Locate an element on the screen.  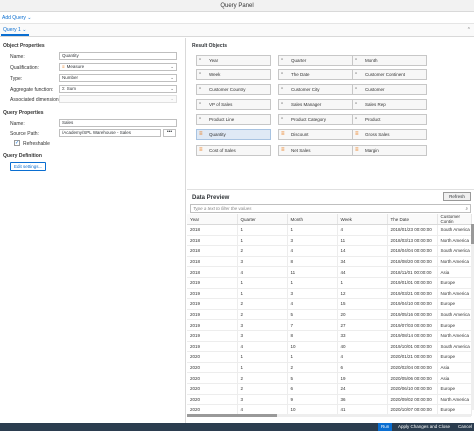
result-object-month: ▫ Month is located at coordinates (389, 60).